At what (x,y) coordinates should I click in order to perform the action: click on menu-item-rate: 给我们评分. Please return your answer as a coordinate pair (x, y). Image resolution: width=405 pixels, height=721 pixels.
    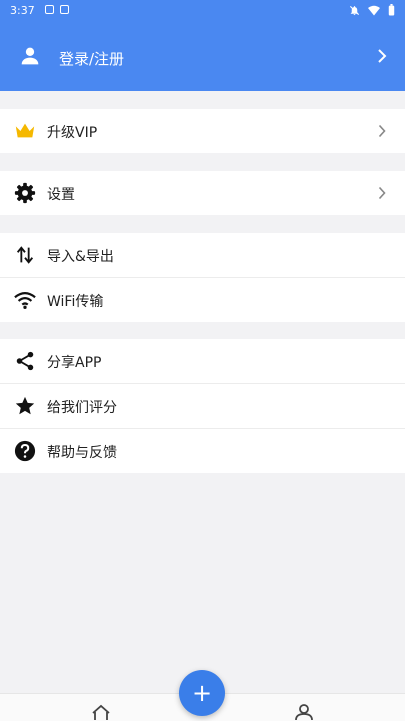
    Looking at the image, I should click on (202, 405).